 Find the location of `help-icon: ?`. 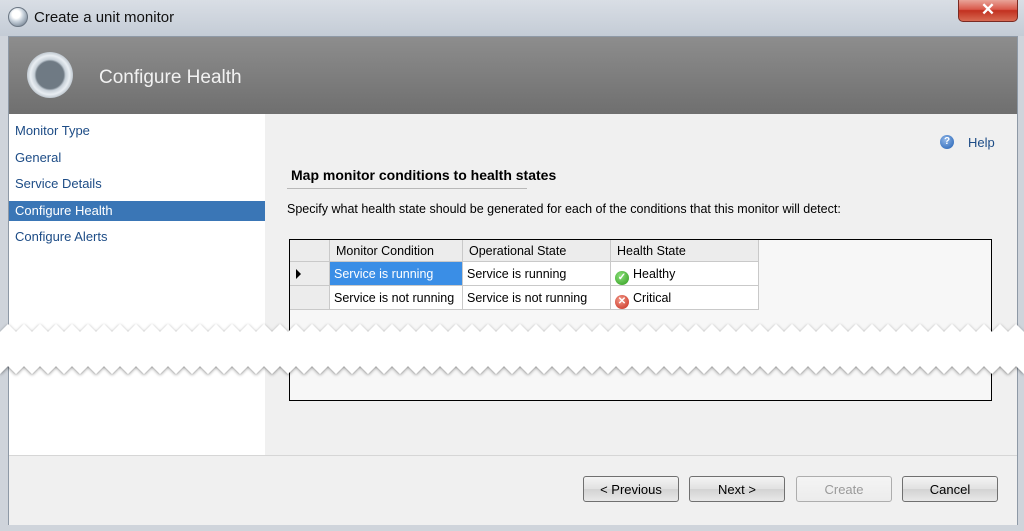

help-icon: ? is located at coordinates (947, 142).